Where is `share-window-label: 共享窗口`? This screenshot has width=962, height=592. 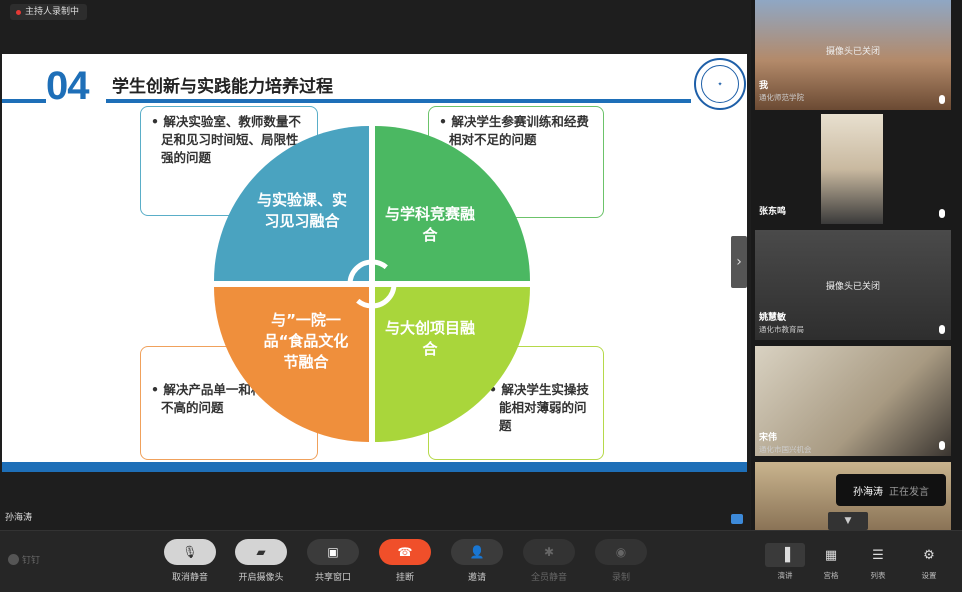
share-window-label: 共享窗口 is located at coordinates (332, 578).